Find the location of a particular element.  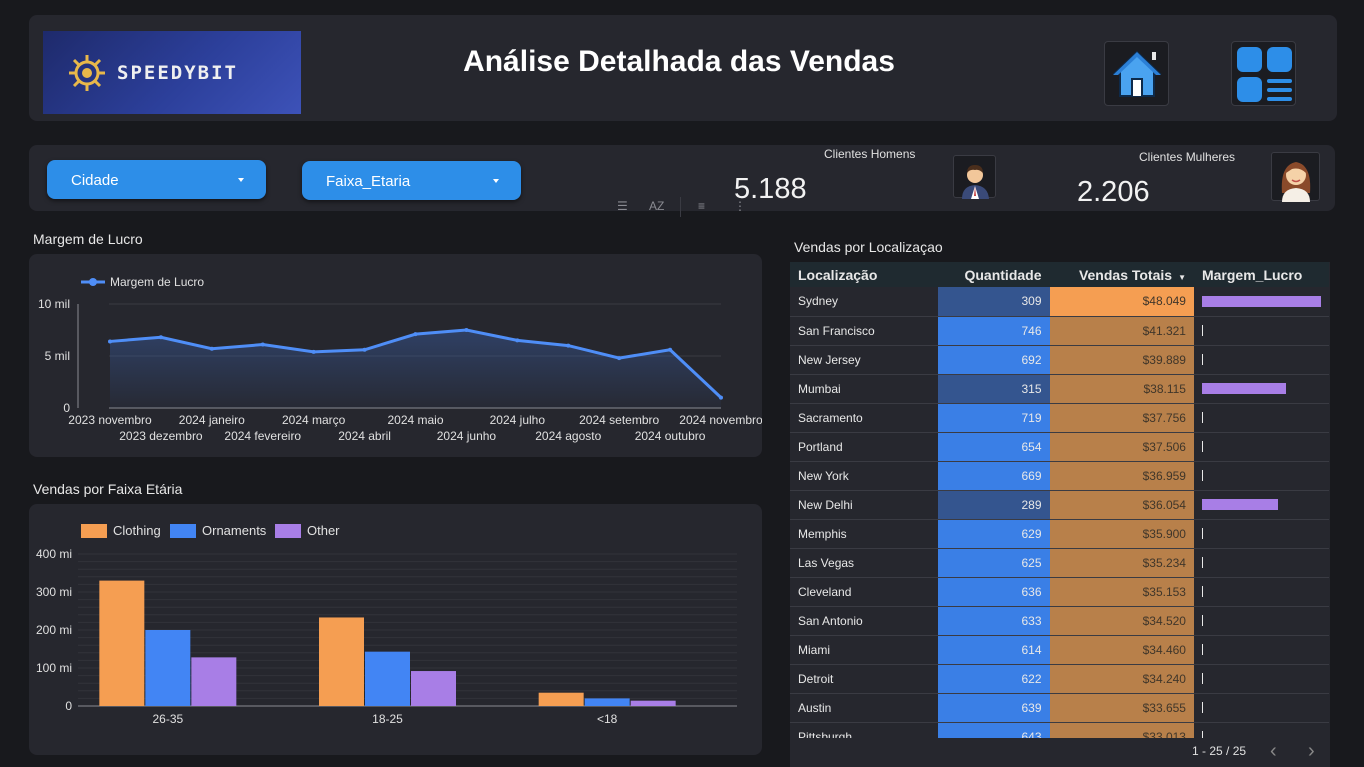

table-row: Memphis 629 $35.900 is located at coordinates (1059, 534).